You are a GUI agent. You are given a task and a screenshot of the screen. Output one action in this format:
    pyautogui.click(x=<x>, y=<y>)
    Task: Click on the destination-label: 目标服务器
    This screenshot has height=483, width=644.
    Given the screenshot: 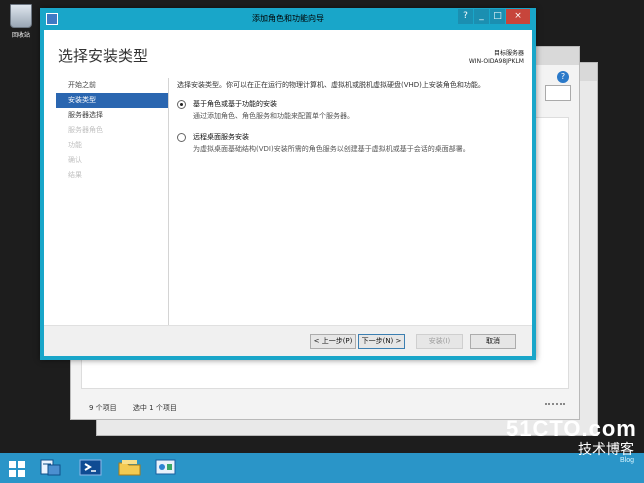 What is the action you would take?
    pyautogui.click(x=508, y=53)
    